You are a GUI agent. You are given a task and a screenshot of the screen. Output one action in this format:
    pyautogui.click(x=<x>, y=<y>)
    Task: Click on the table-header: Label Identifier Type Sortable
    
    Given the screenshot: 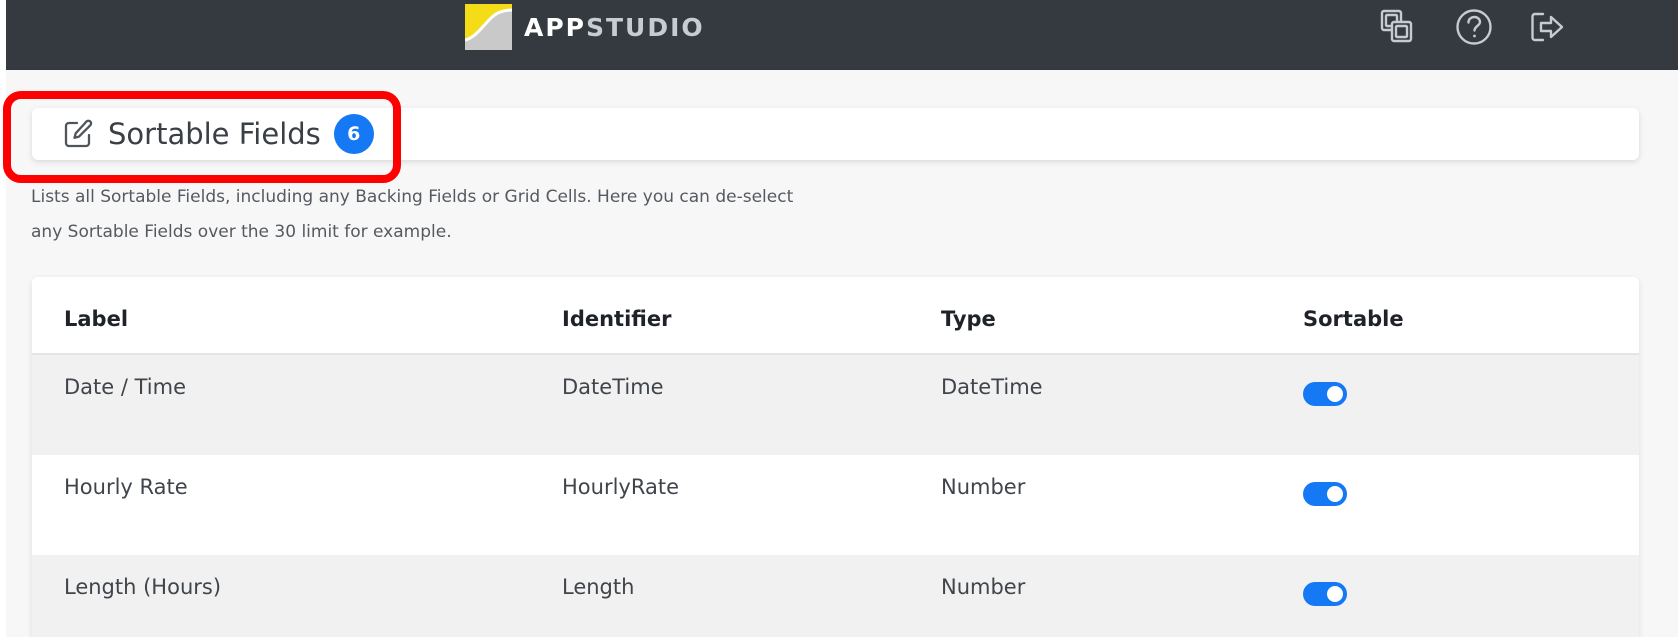 What is the action you would take?
    pyautogui.click(x=835, y=316)
    